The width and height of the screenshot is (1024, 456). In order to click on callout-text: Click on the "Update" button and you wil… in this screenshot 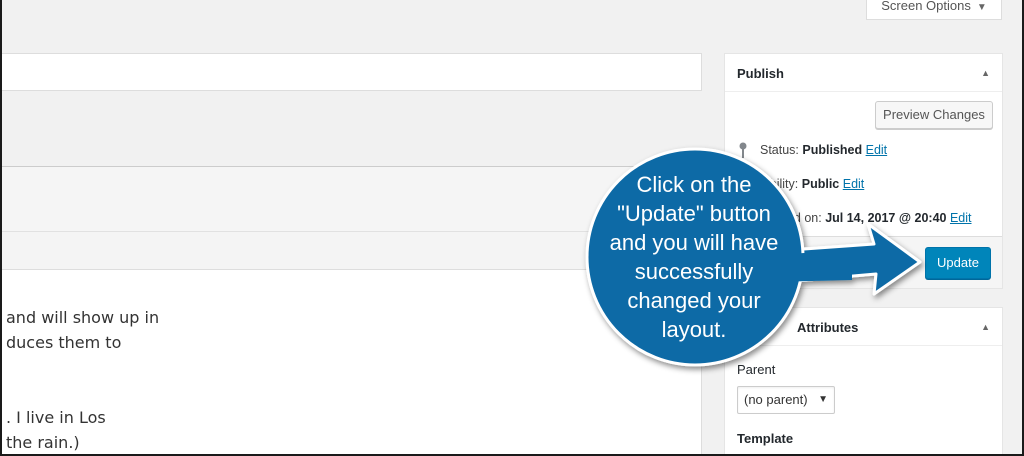, I will do `click(694, 257)`.